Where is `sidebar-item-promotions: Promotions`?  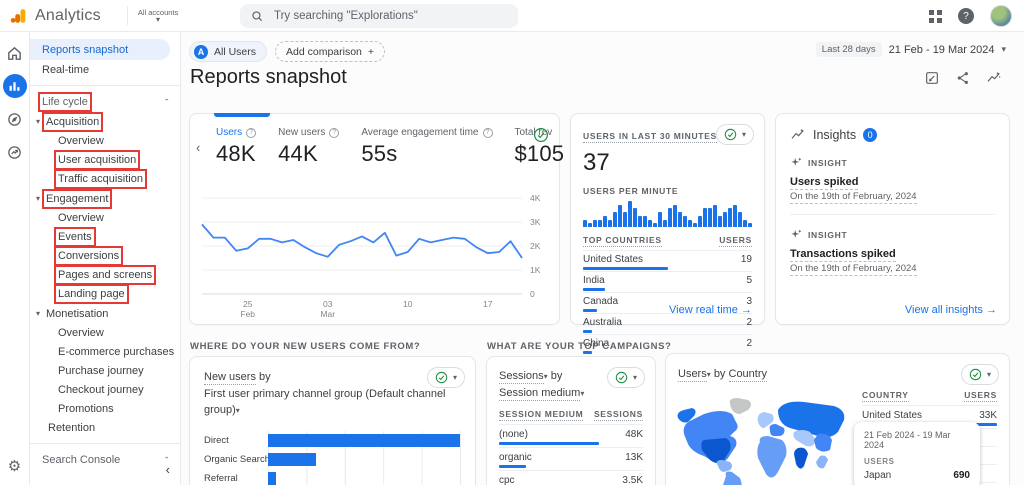 sidebar-item-promotions: Promotions is located at coordinates (105, 408).